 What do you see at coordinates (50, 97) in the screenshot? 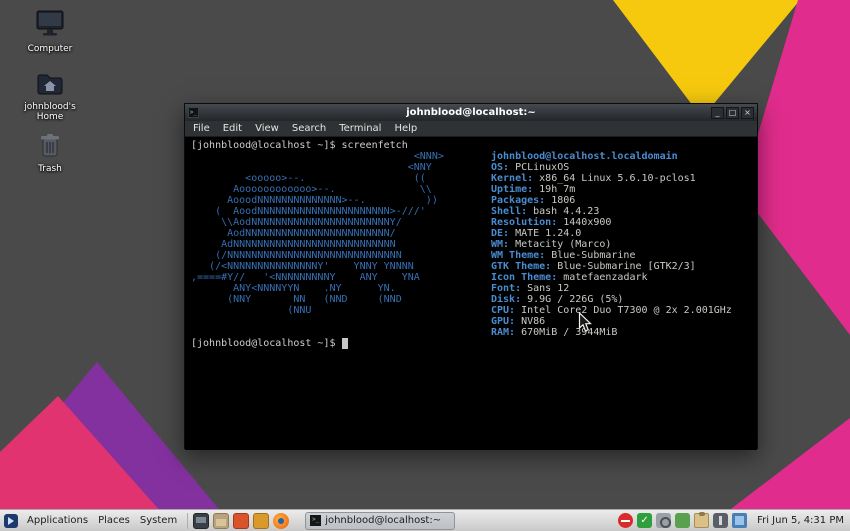
I see `desktop-icon-home: johnblood's Home` at bounding box center [50, 97].